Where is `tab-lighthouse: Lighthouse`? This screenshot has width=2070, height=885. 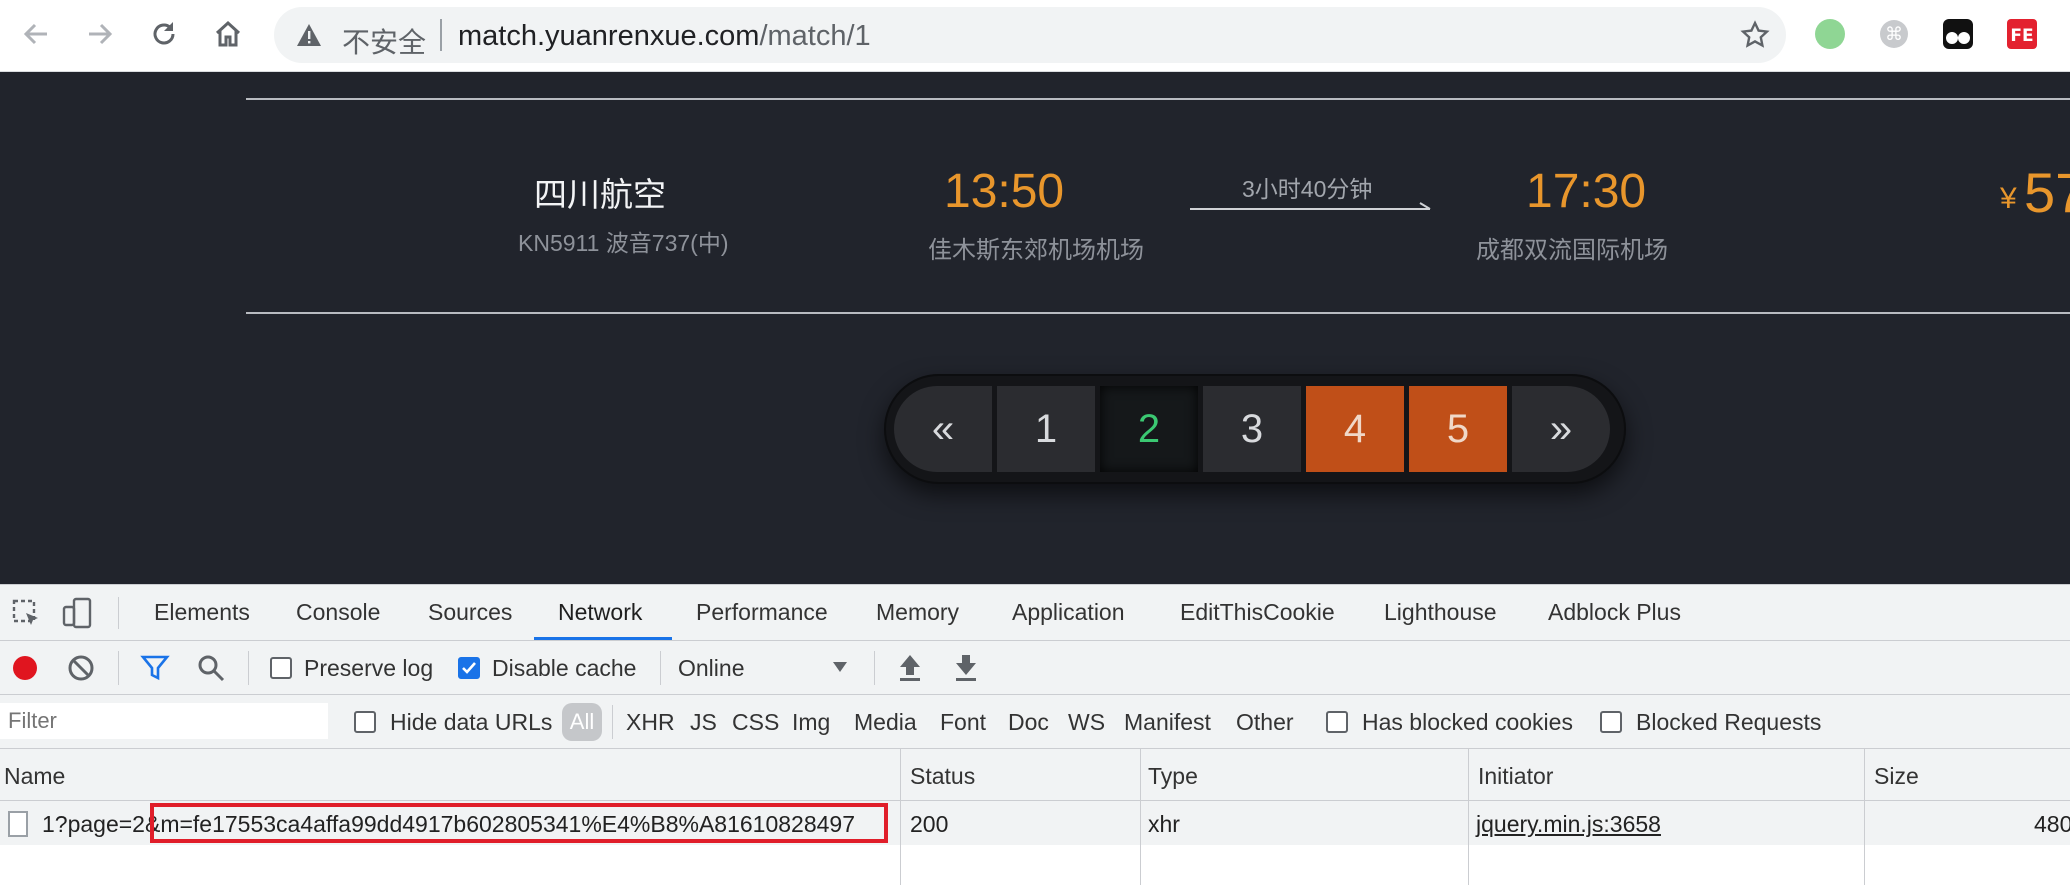 tab-lighthouse: Lighthouse is located at coordinates (1440, 612).